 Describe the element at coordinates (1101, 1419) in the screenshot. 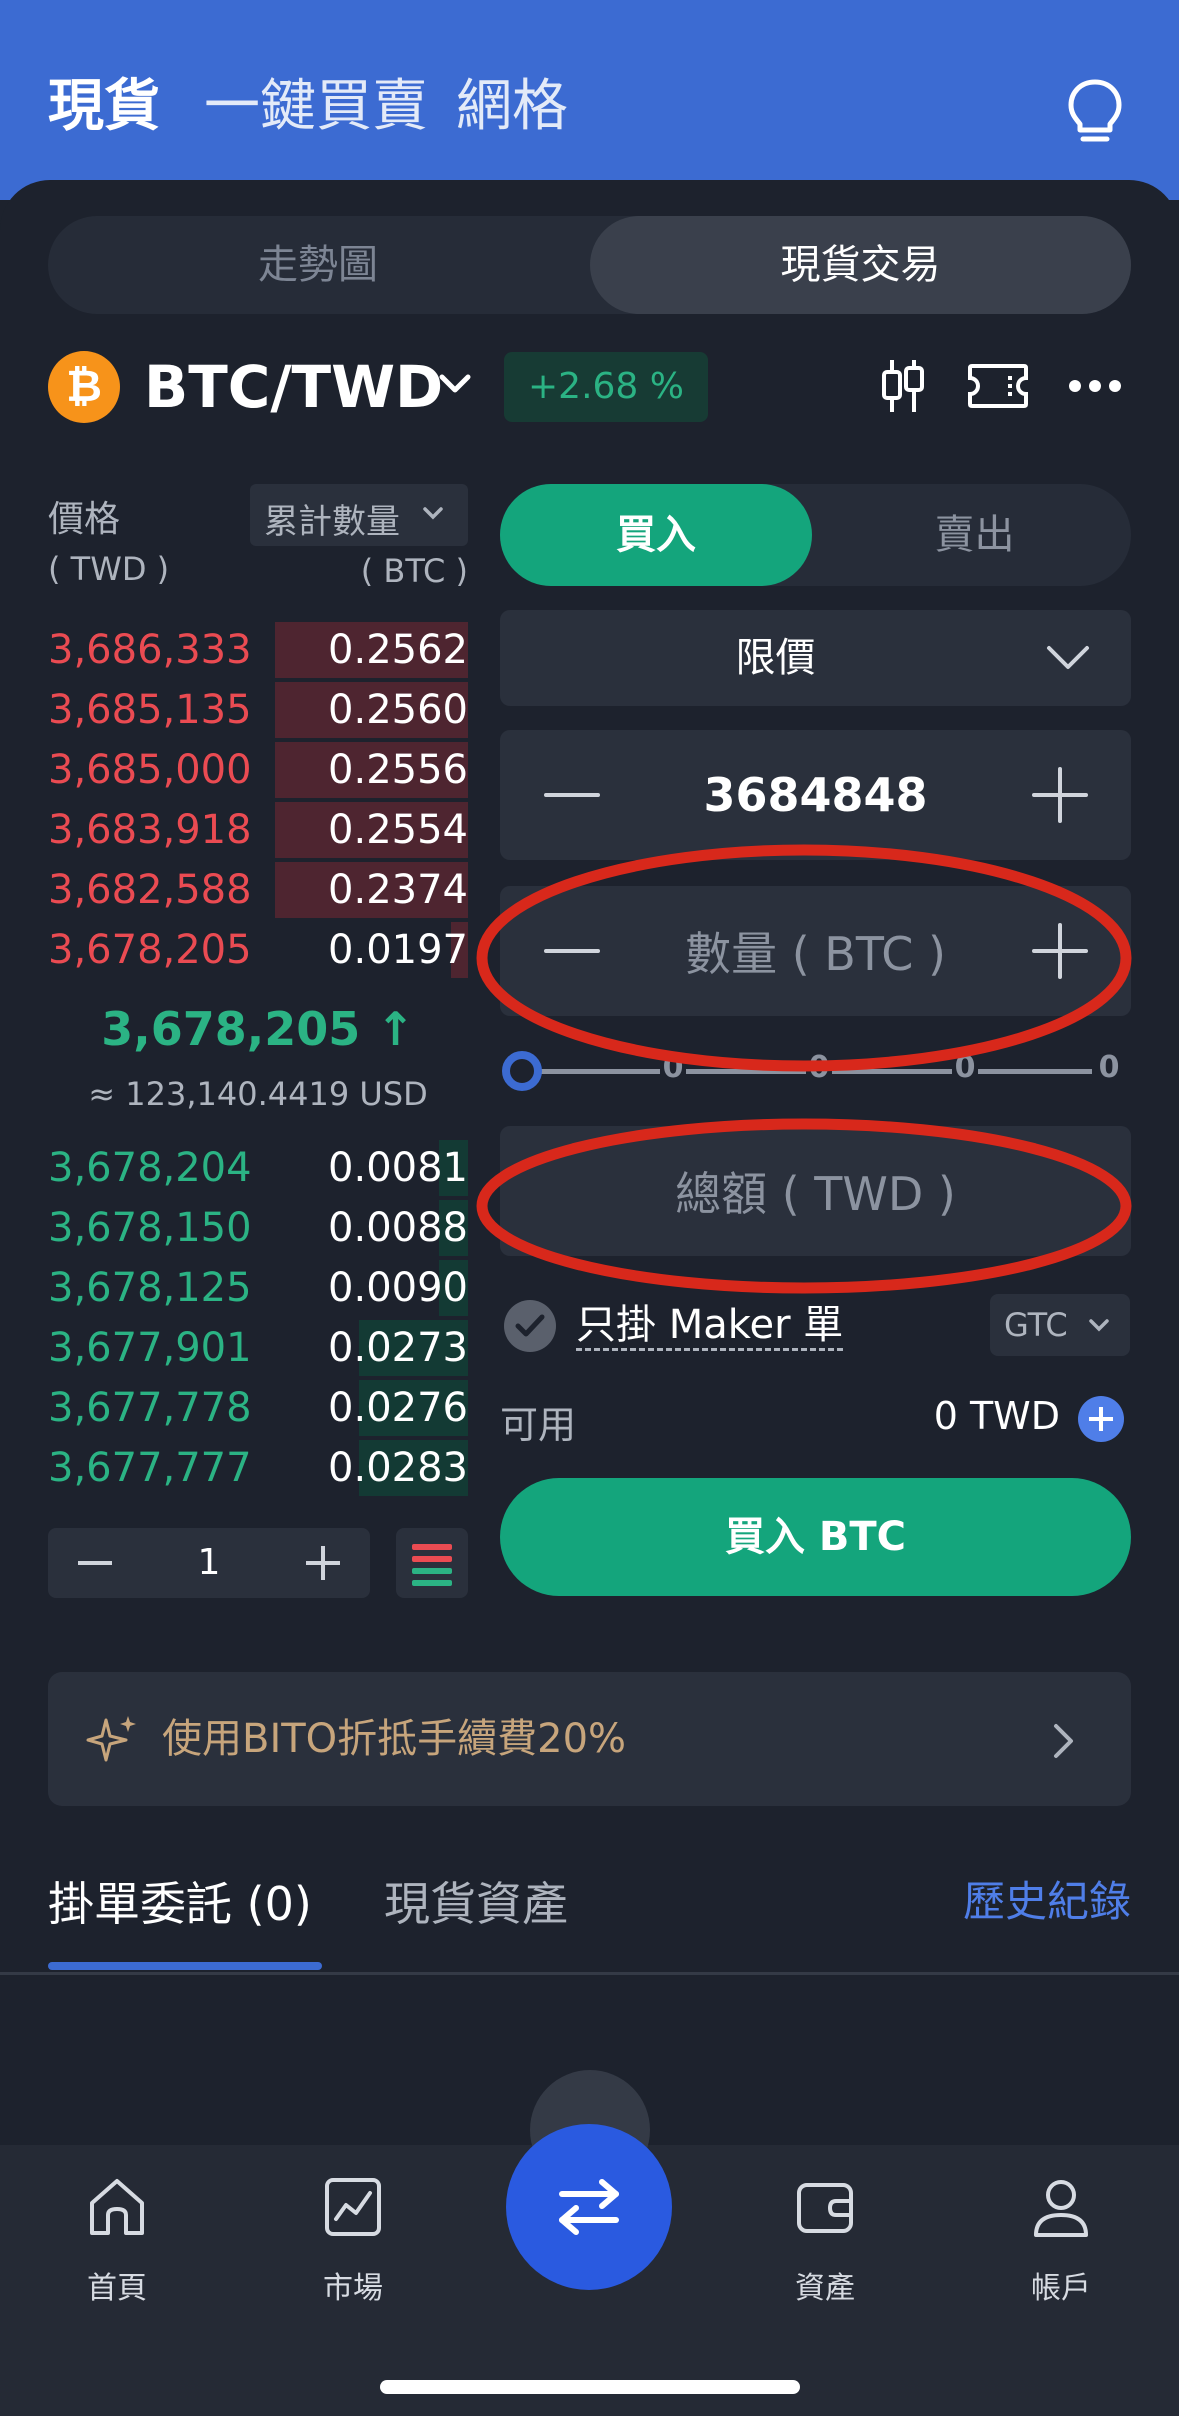

I see `deposit-button` at that location.